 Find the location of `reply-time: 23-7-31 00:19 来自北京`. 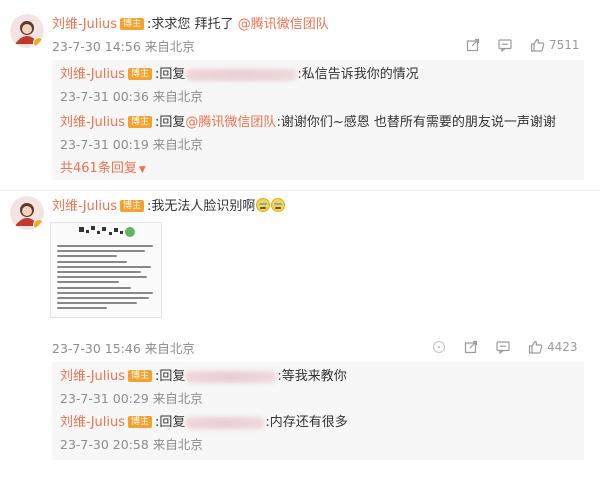

reply-time: 23-7-31 00:19 来自北京 is located at coordinates (131, 144).